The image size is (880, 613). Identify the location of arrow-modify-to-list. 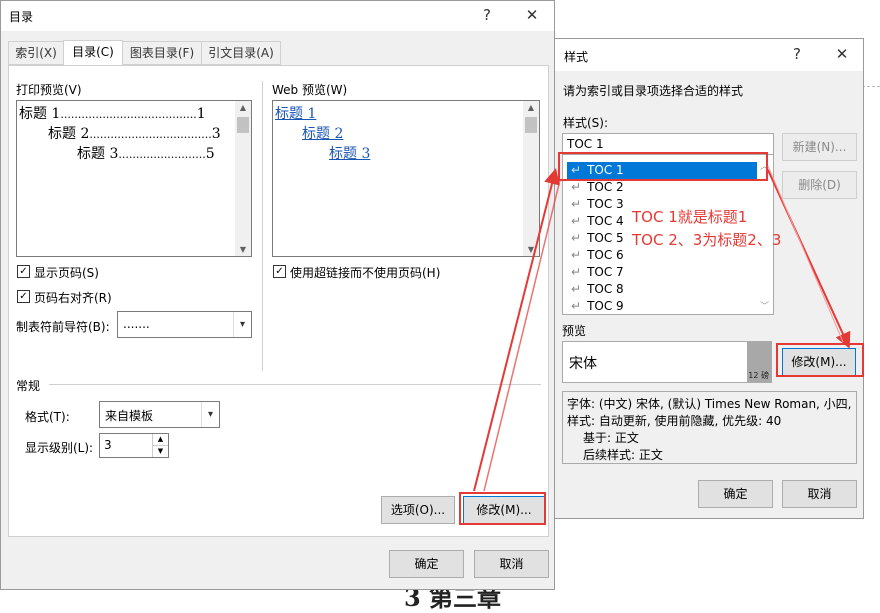
(516, 330).